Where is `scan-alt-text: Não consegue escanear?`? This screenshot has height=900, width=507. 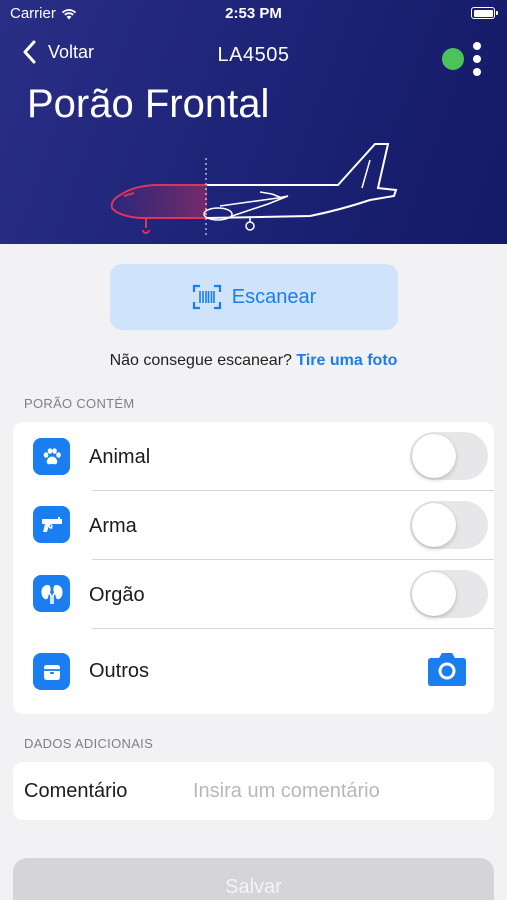
scan-alt-text: Não consegue escanear? is located at coordinates (200, 360).